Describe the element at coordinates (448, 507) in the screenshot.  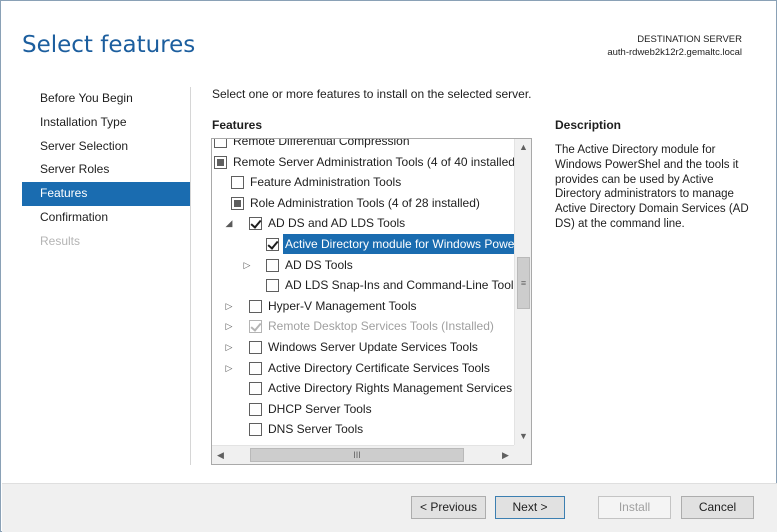
I see `previous-button: < Previous` at that location.